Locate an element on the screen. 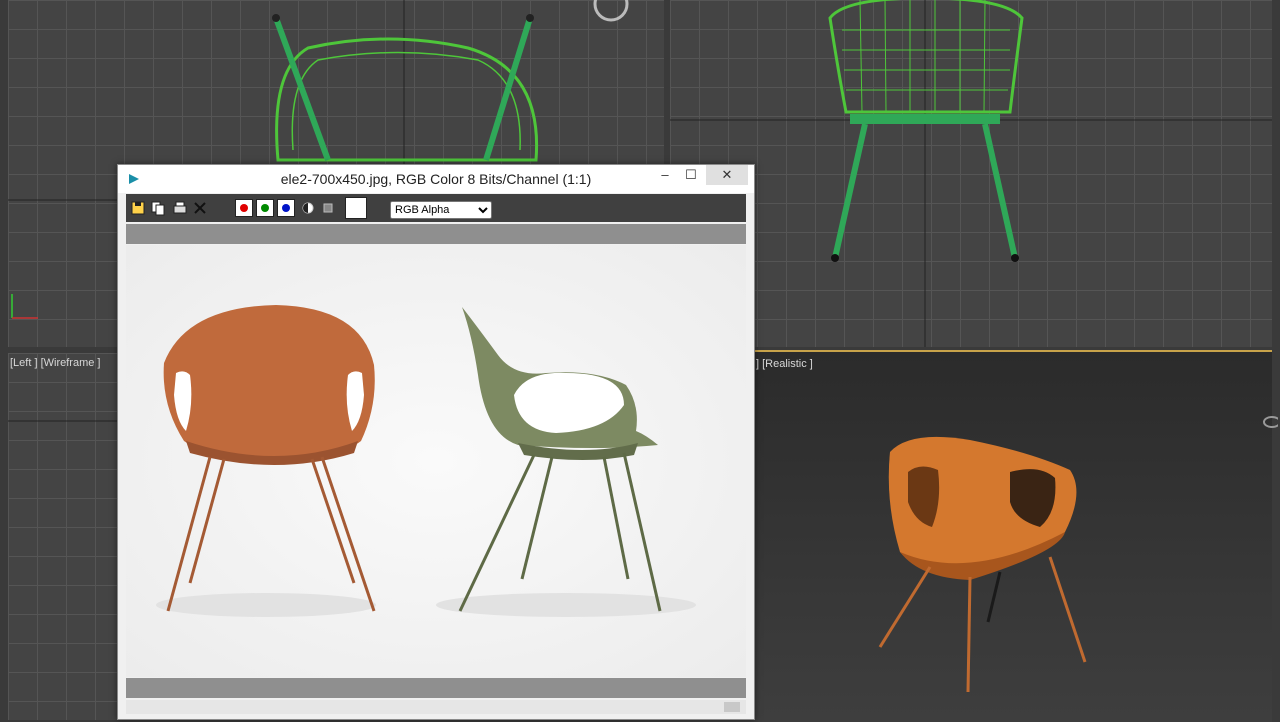  horizontal-scrollbar is located at coordinates (436, 707).